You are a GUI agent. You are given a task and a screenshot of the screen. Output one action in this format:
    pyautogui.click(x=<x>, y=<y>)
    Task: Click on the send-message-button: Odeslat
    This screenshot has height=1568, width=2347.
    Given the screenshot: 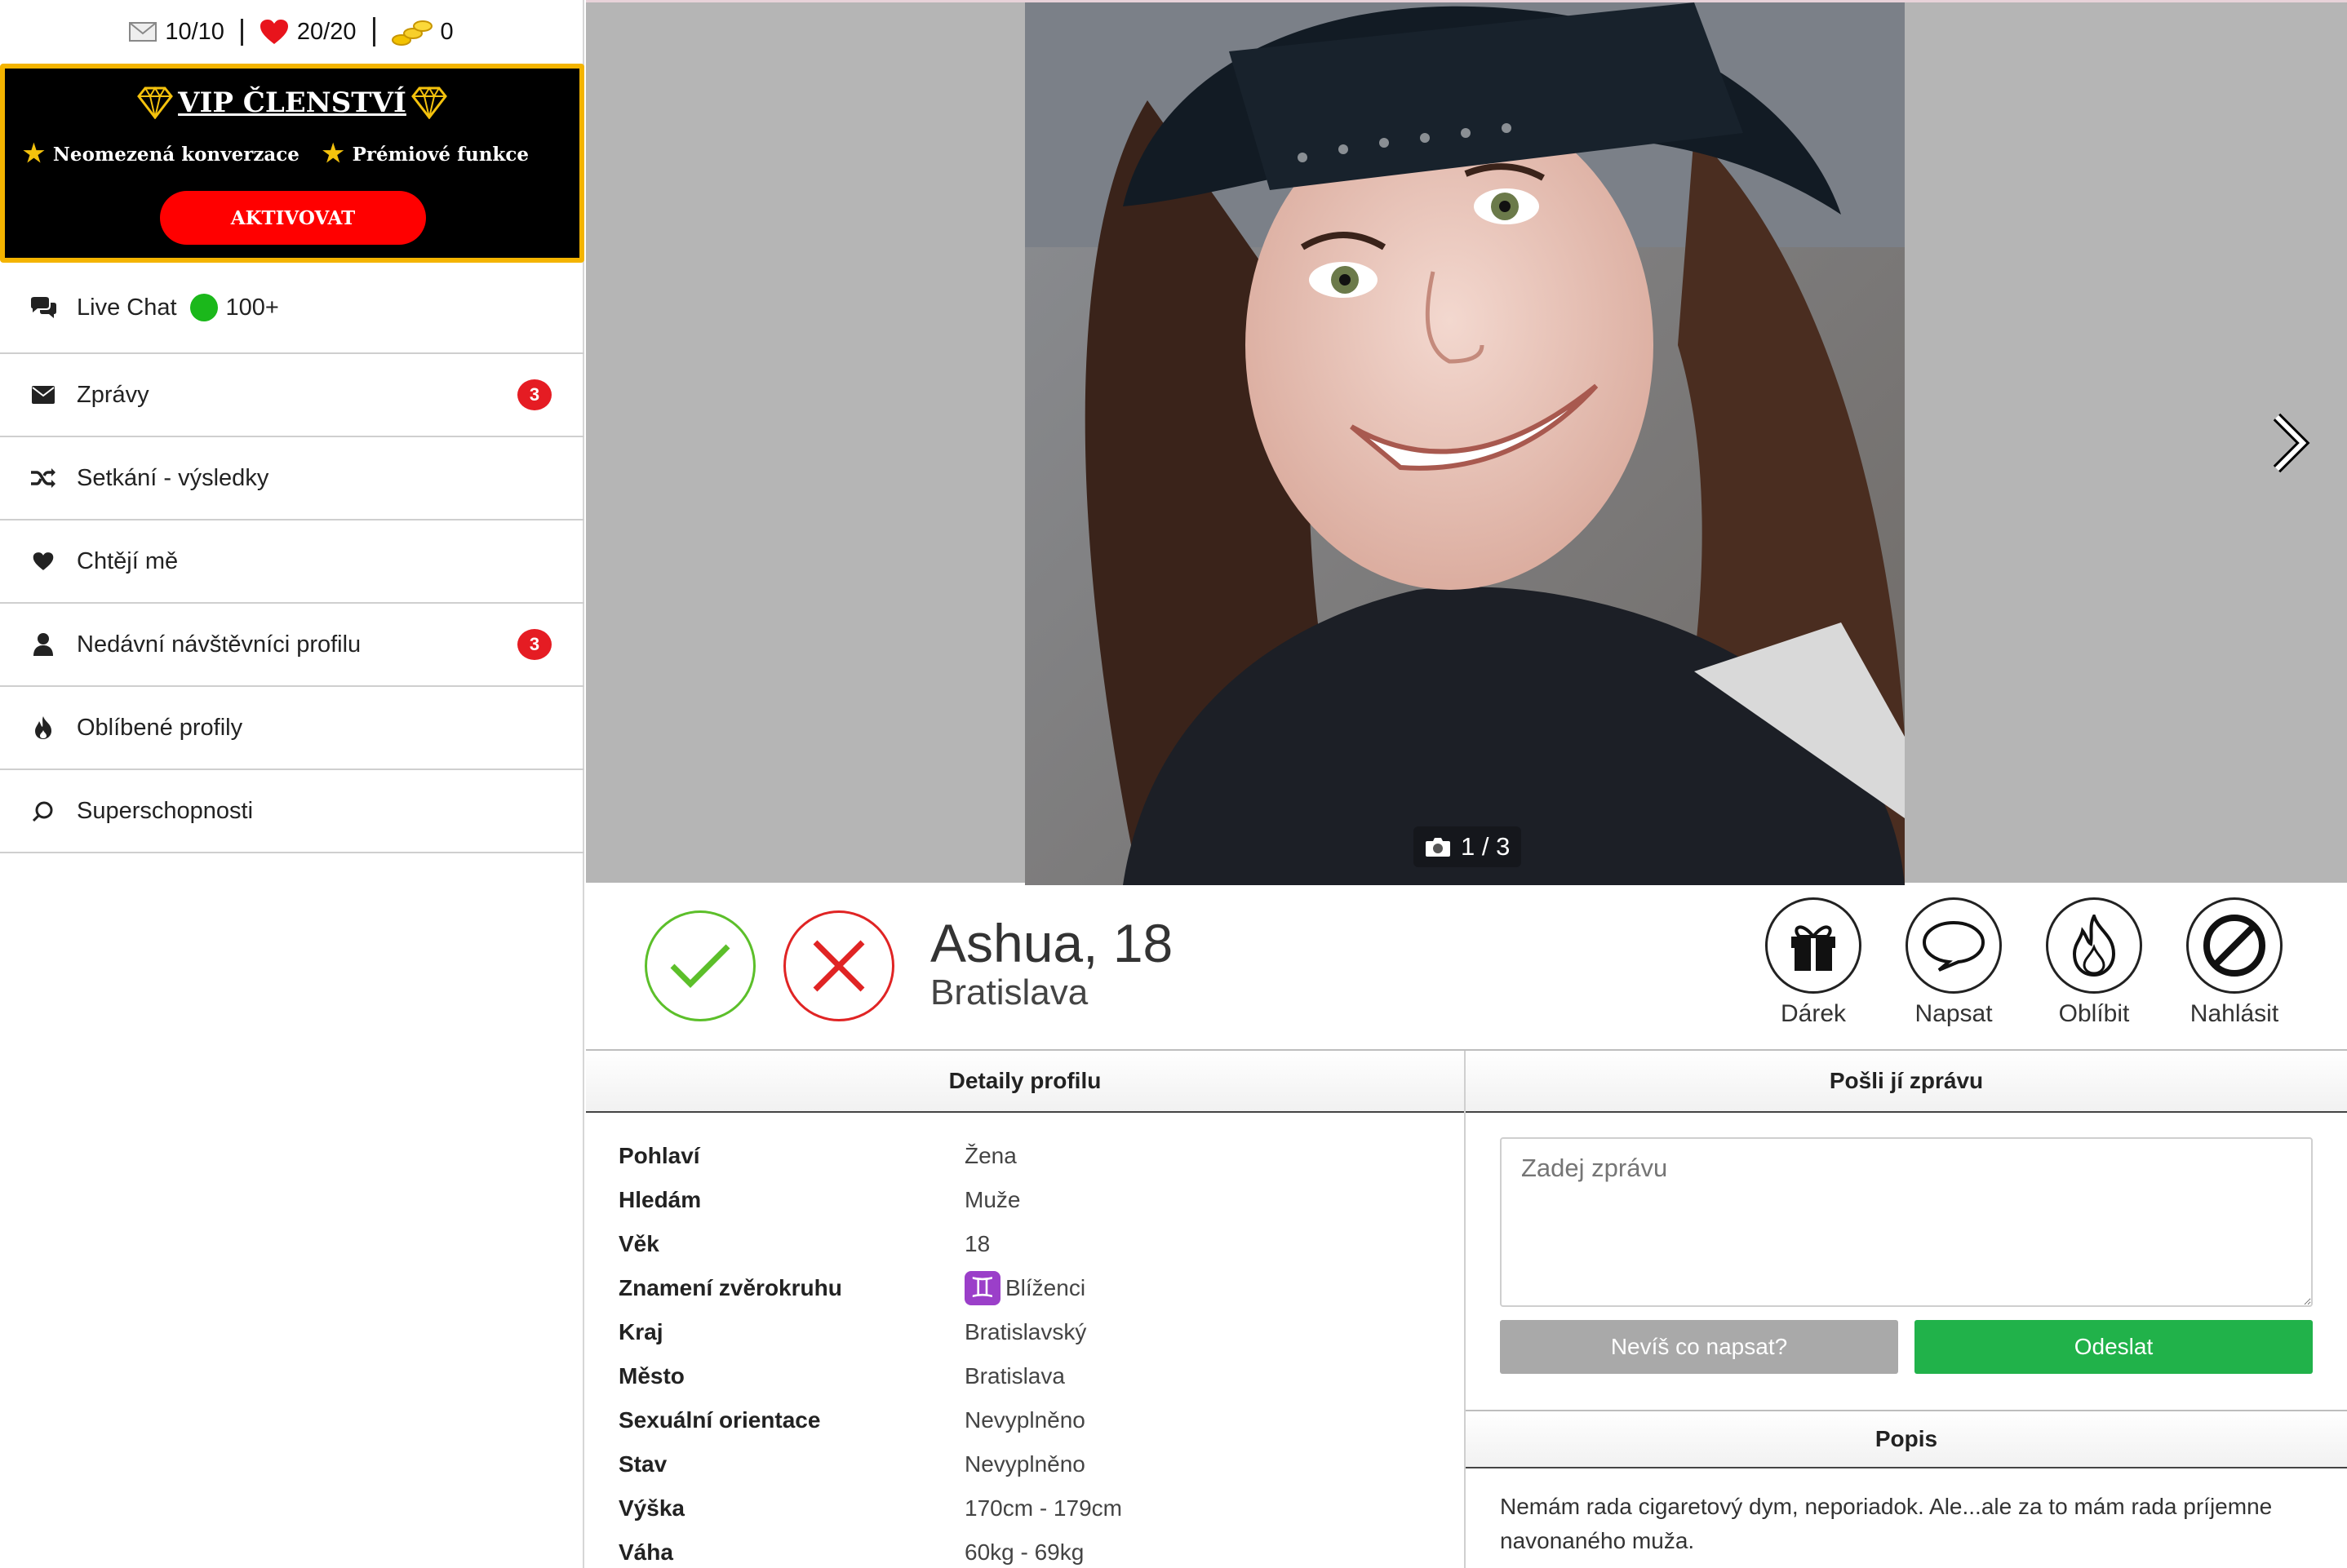 What is the action you would take?
    pyautogui.click(x=2113, y=1347)
    